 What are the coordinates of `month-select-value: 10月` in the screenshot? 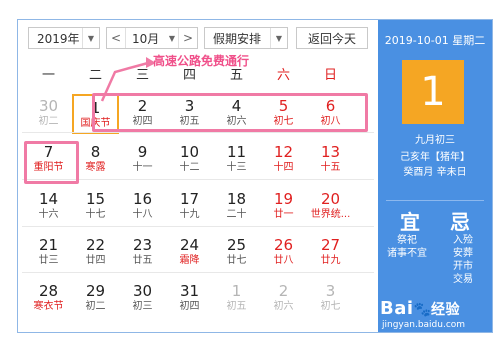 It's located at (146, 38).